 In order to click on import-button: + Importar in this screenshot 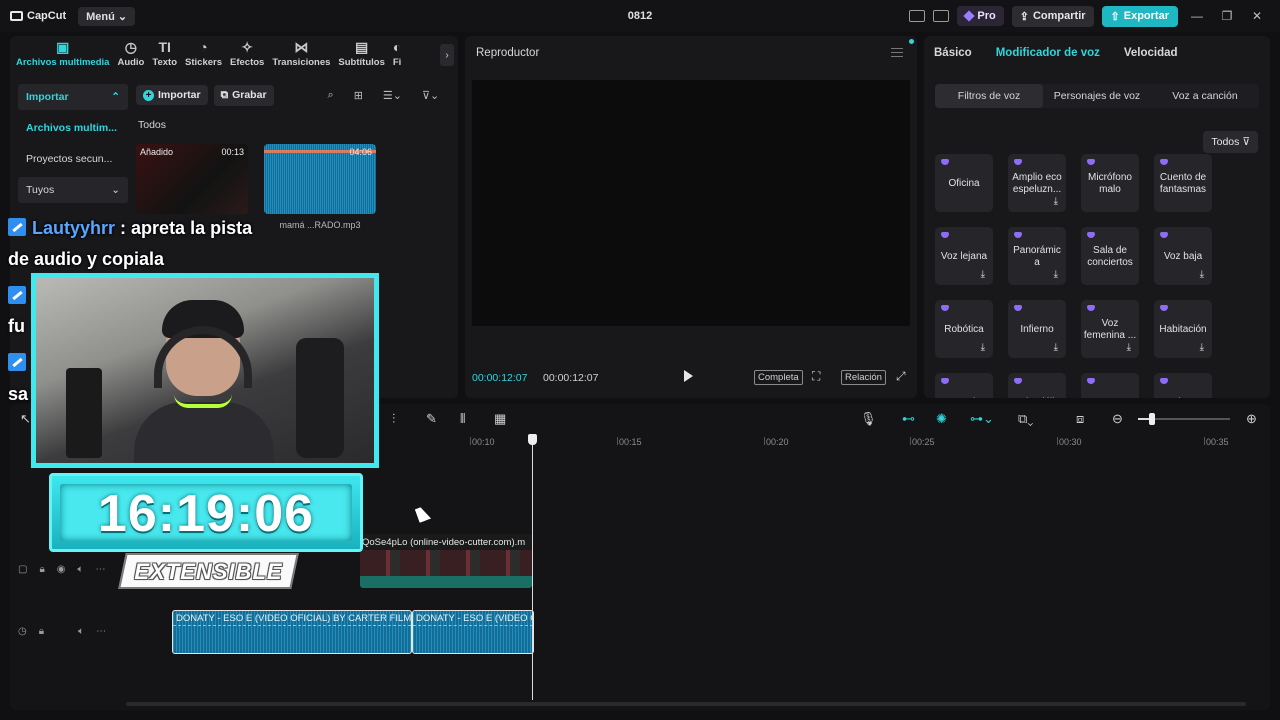, I will do `click(172, 95)`.